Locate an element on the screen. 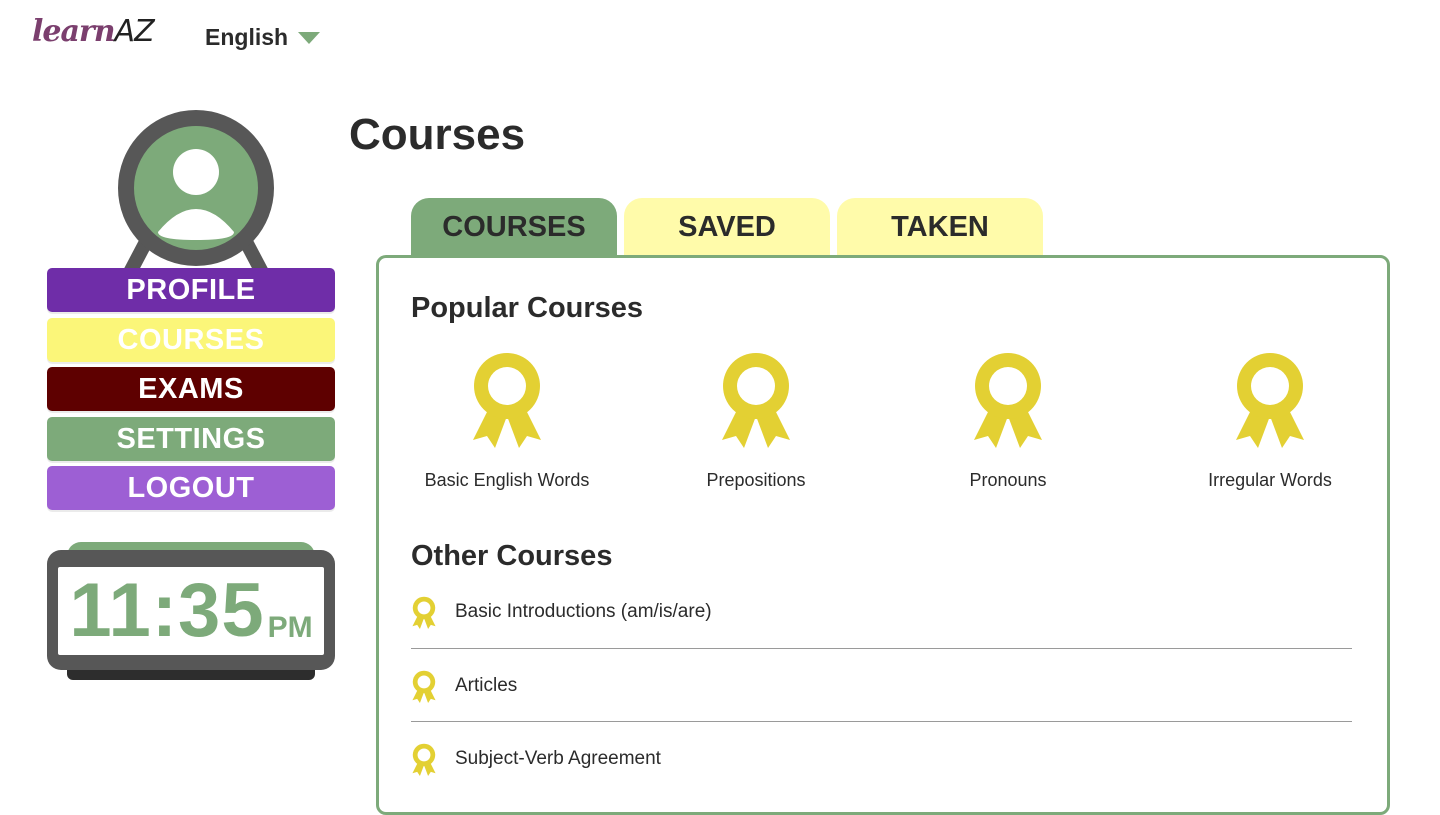  menu-settings-button: SETTINGS is located at coordinates (191, 439).